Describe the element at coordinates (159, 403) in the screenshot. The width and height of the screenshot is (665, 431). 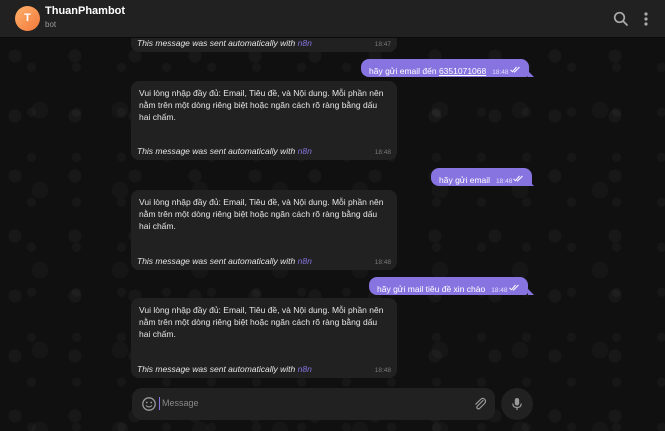
I see `text-caret` at that location.